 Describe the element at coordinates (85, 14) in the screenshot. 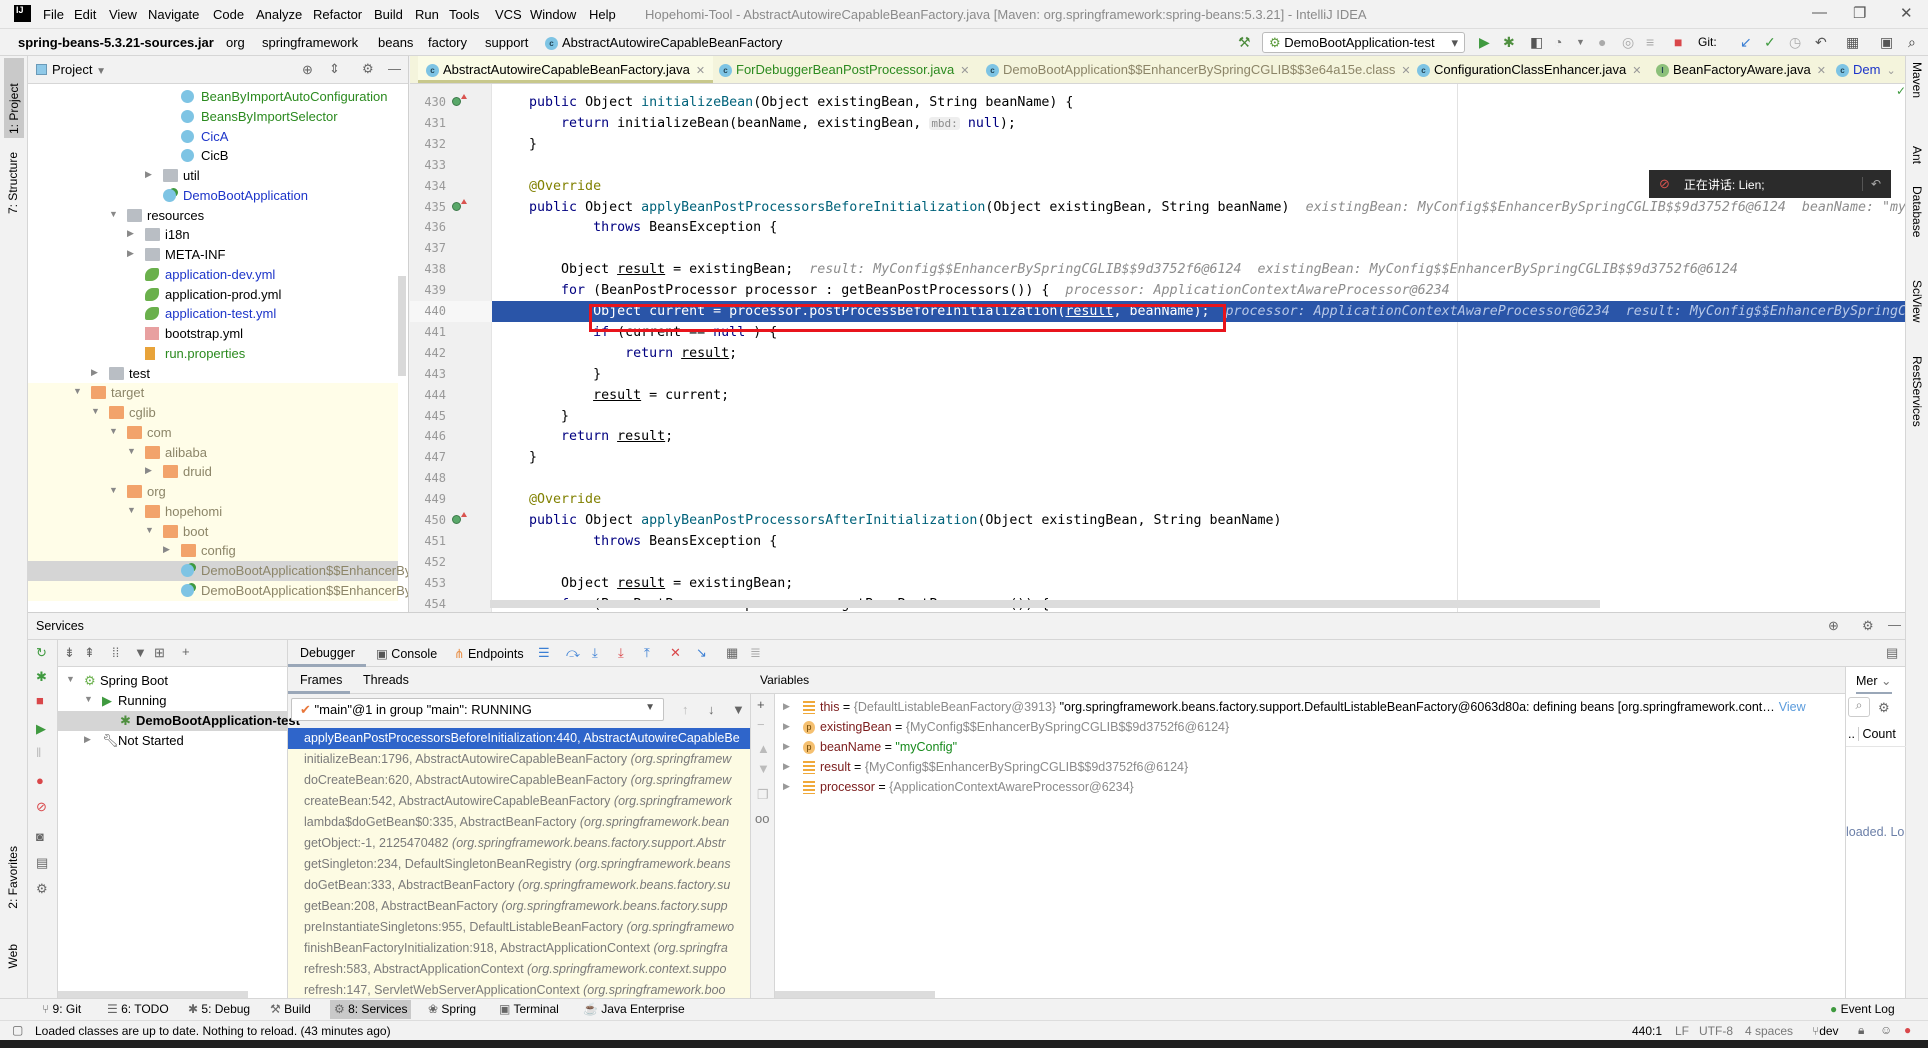

I see `menu-edit: Edit` at that location.